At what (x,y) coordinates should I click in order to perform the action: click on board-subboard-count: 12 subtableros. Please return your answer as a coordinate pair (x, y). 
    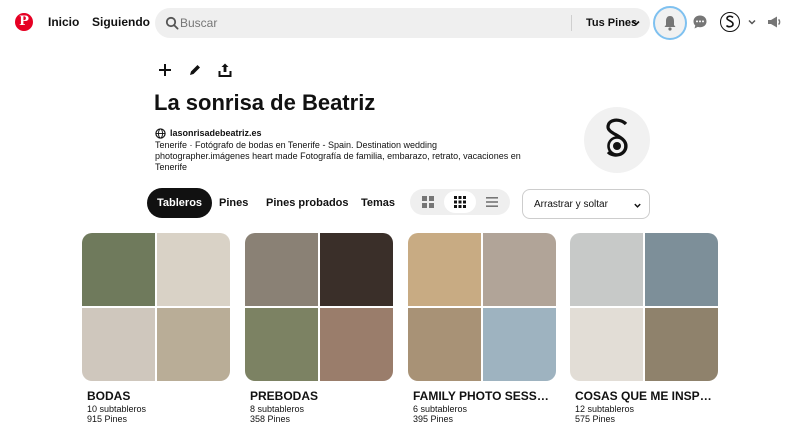
    Looking at the image, I should click on (605, 409).